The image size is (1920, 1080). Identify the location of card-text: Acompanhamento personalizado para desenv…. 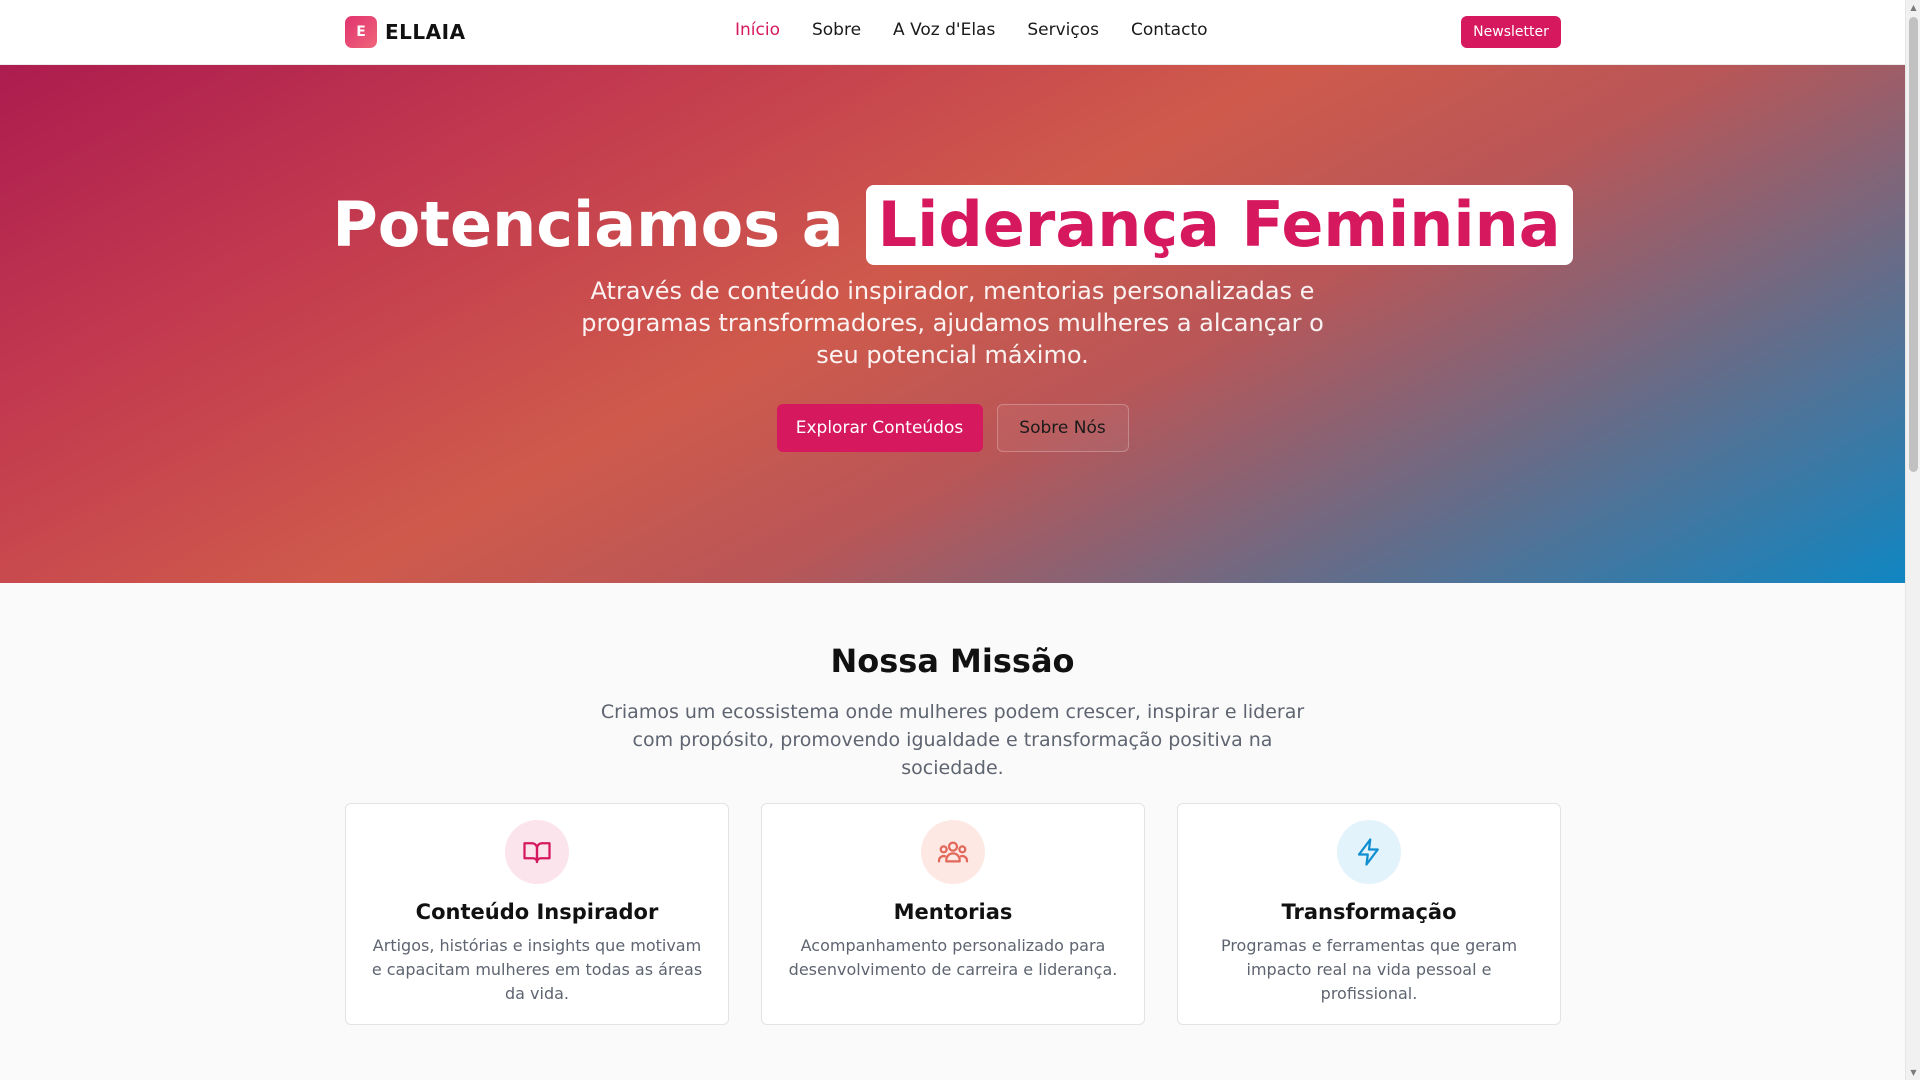
(953, 957).